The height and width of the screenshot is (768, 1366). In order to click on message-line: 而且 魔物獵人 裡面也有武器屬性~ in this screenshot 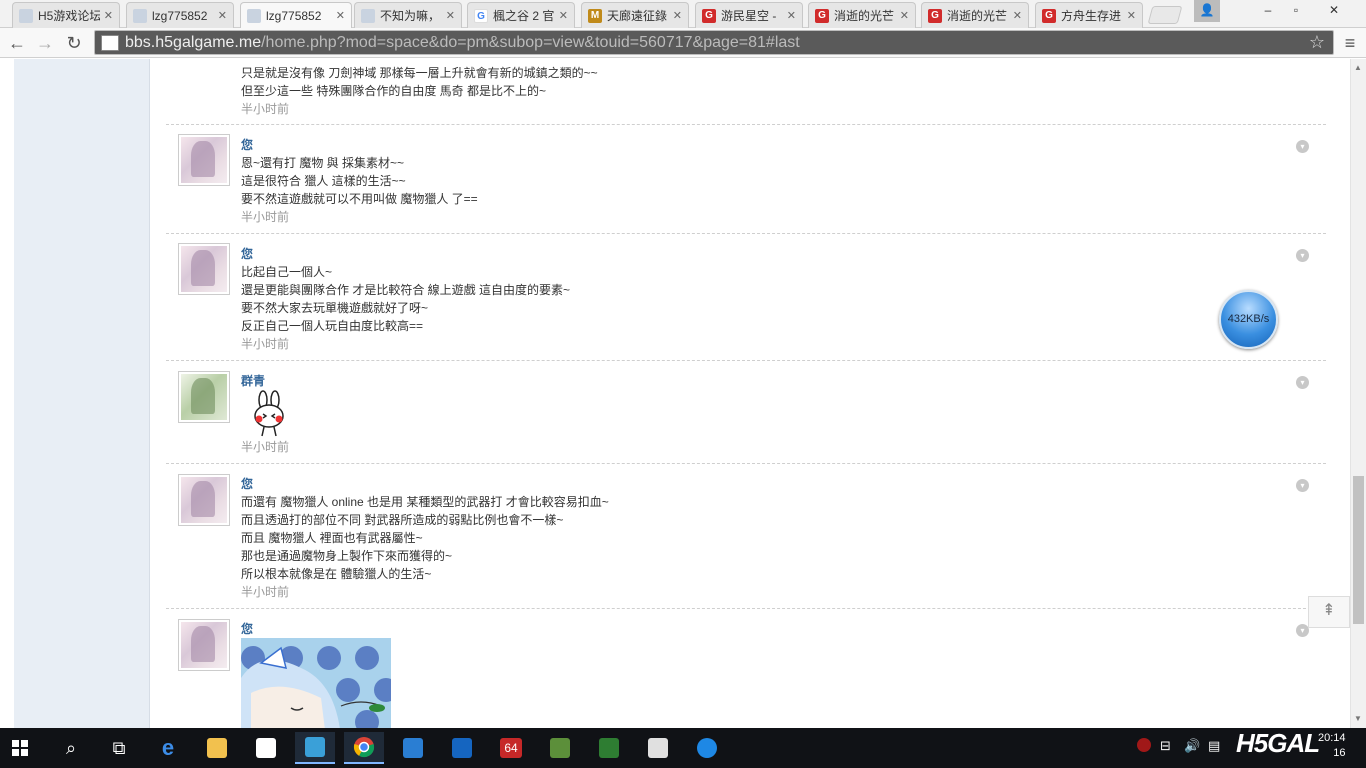, I will do `click(332, 538)`.